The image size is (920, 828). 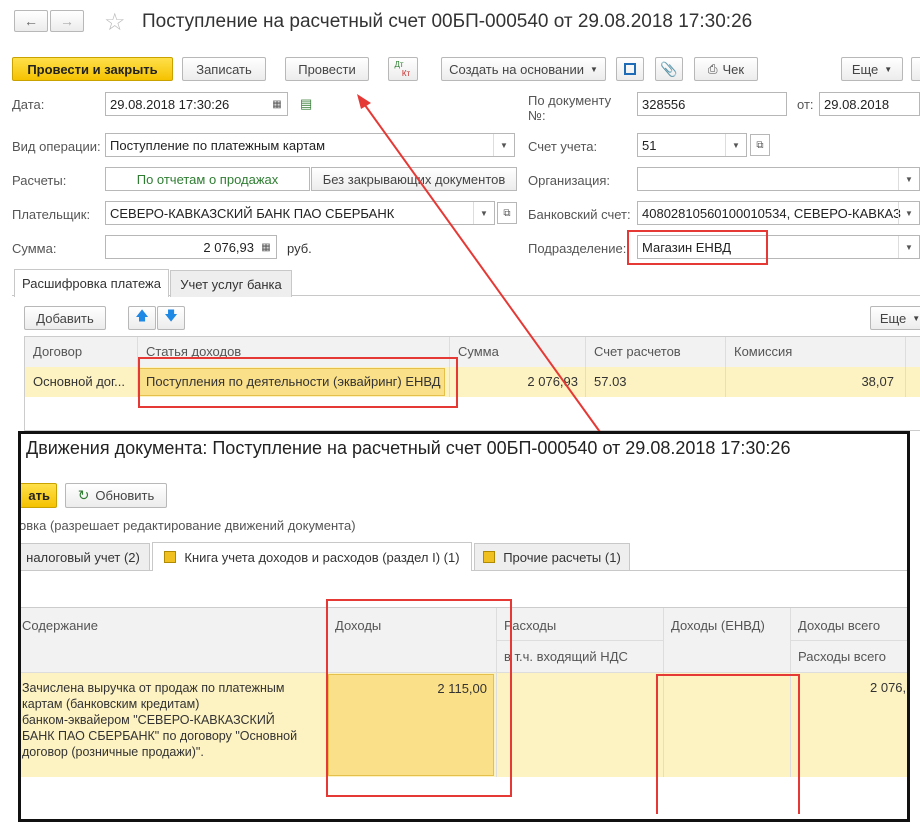 I want to click on header-income-total: Доходы всего, so click(x=839, y=625).